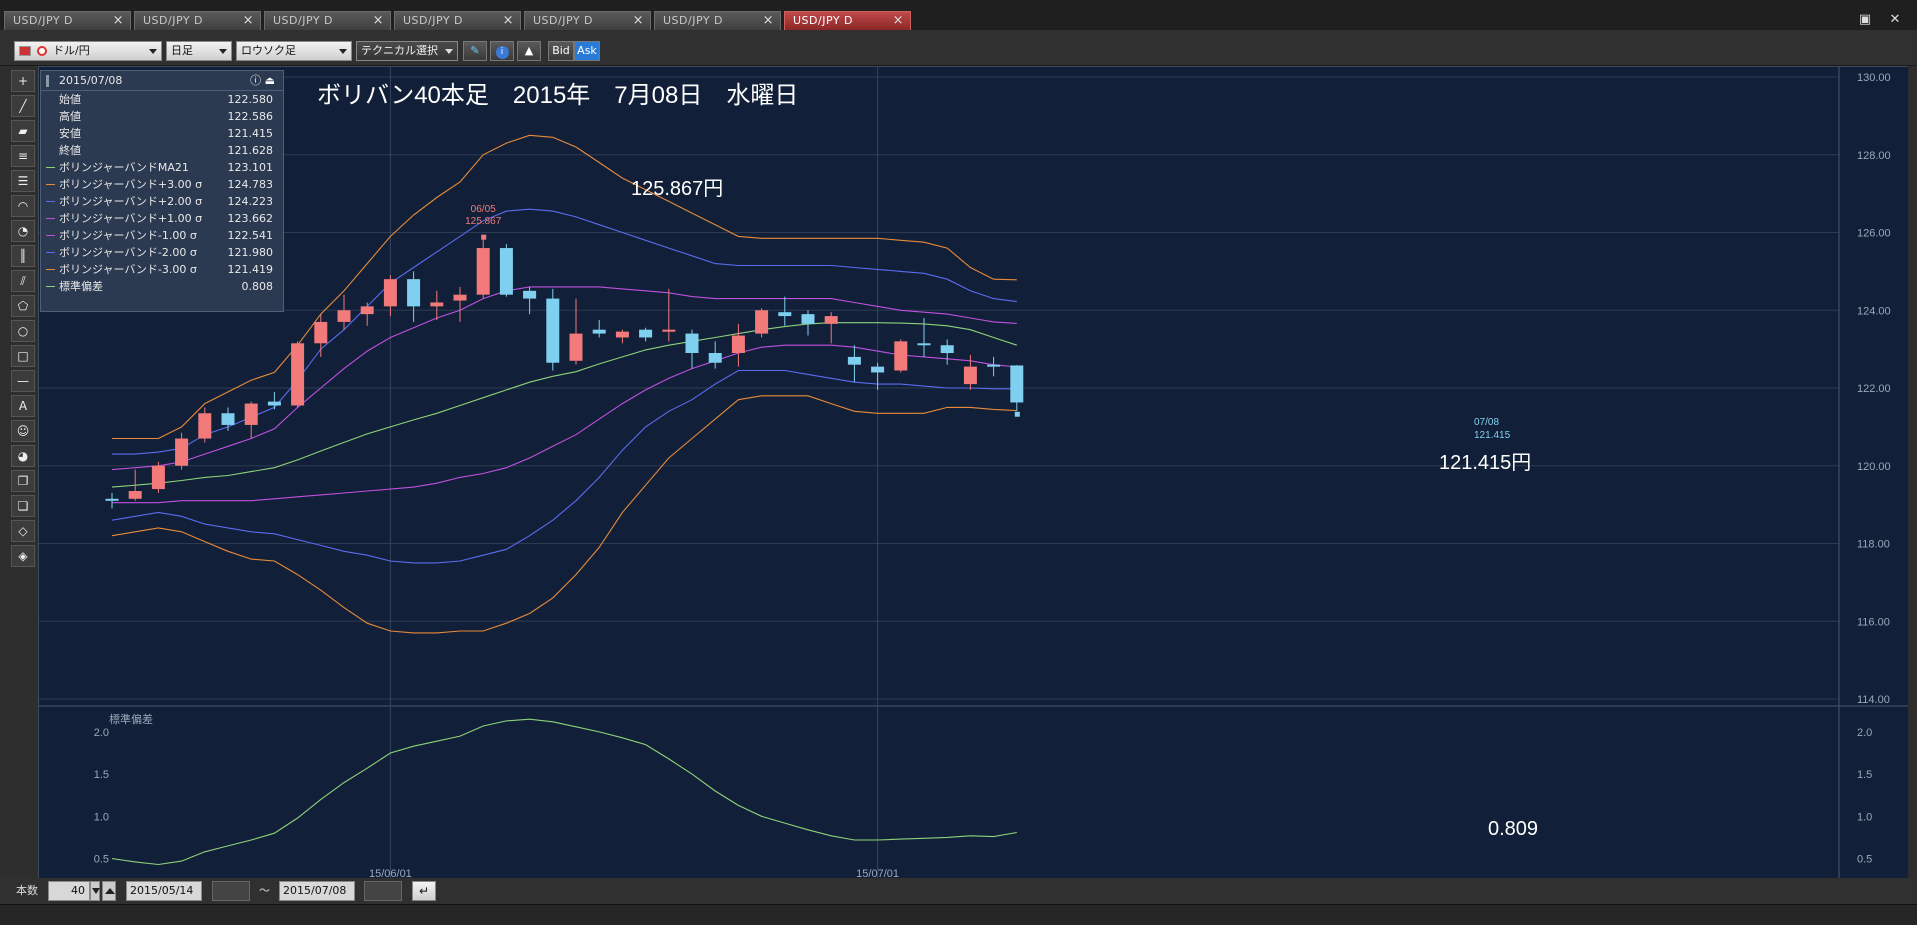  Describe the element at coordinates (128, 269) in the screenshot. I see `row-label: ボリンジャーバンド-3.00 σ` at that location.